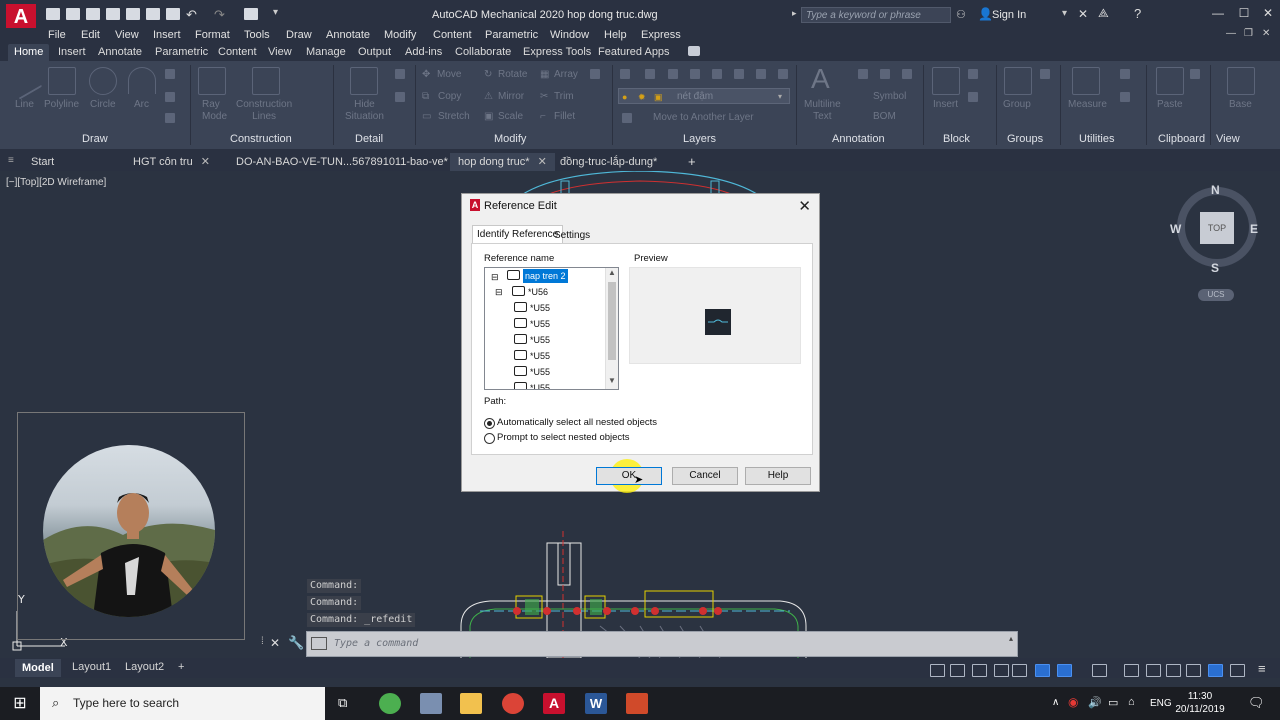 The width and height of the screenshot is (1280, 720). What do you see at coordinates (376, 643) in the screenshot?
I see `command-input: Type a command` at bounding box center [376, 643].